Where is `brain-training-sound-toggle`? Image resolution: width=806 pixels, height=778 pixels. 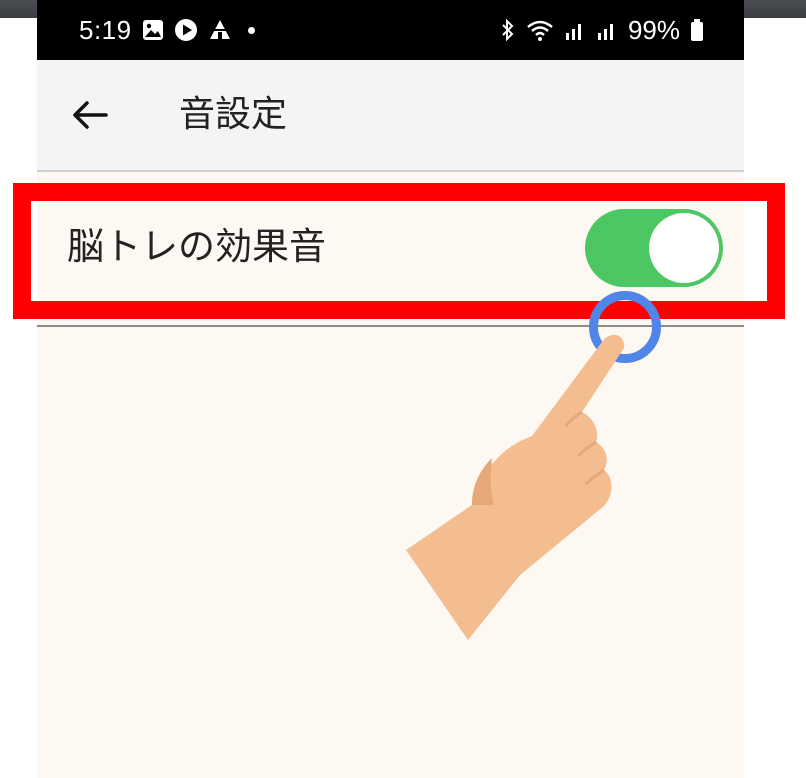 brain-training-sound-toggle is located at coordinates (654, 248).